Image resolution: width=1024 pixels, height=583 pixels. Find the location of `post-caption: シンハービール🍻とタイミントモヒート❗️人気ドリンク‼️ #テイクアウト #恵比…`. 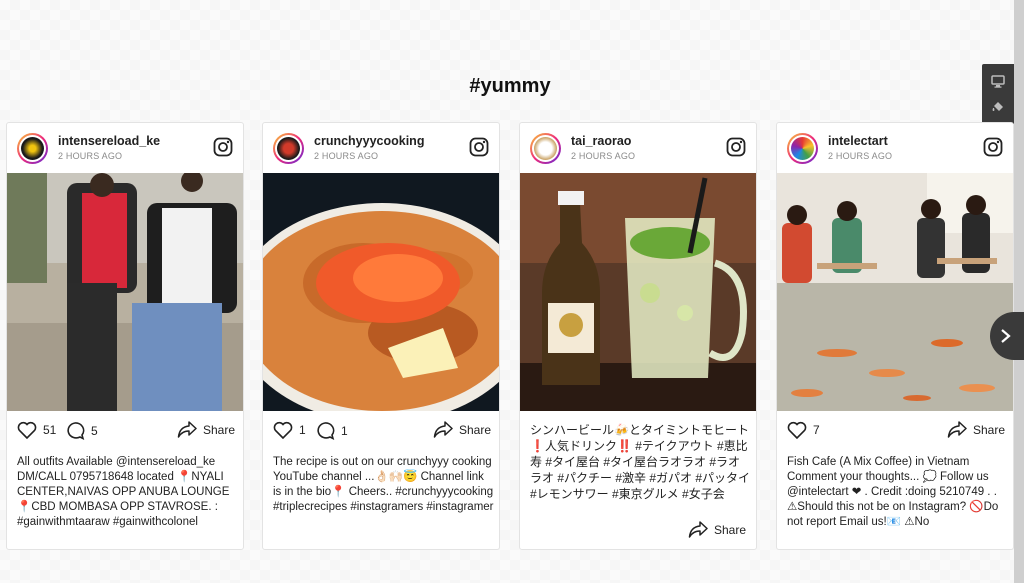

post-caption: シンハービール🍻とタイミントモヒート❗️人気ドリンク‼️ #テイクアウト #恵比… is located at coordinates (640, 462).